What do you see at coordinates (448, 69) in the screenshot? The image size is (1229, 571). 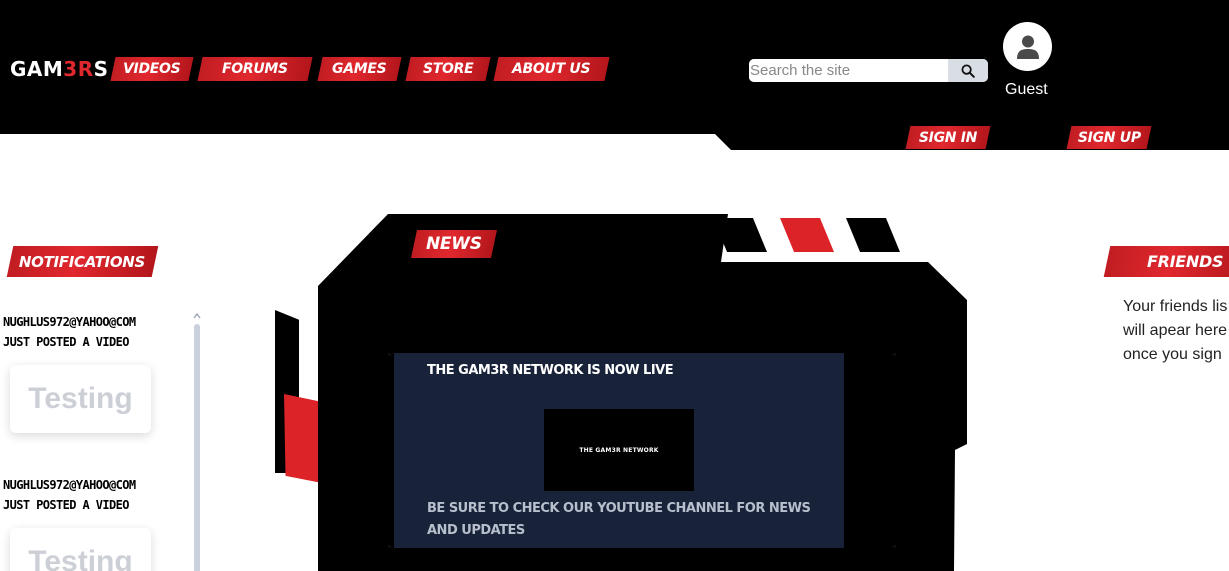 I see `nav-store: Store` at bounding box center [448, 69].